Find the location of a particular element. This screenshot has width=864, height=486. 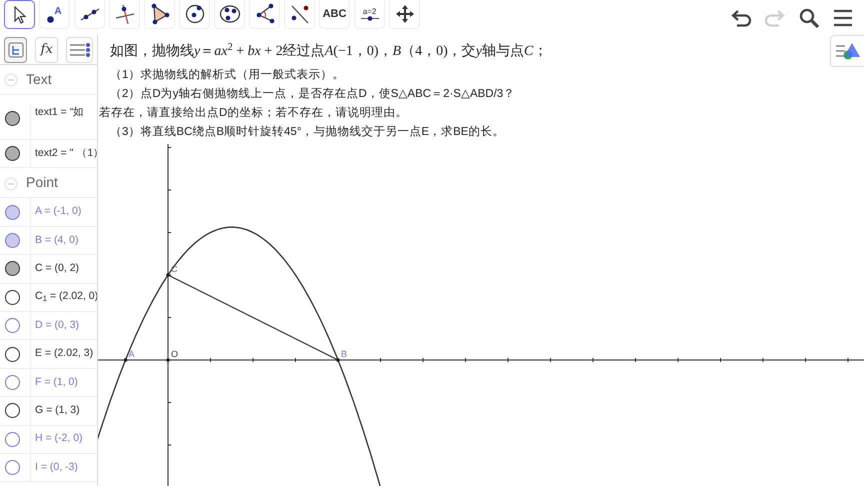

point-label: C is located at coordinates (174, 269).